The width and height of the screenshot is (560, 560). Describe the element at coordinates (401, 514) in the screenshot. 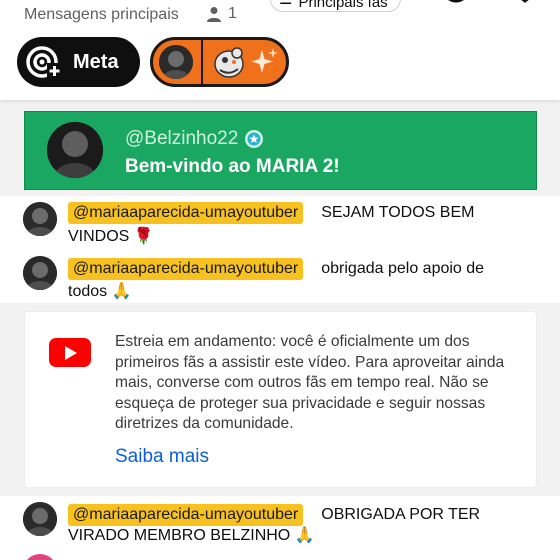

I see `message-text-line1: OBRIGADA POR TER` at that location.